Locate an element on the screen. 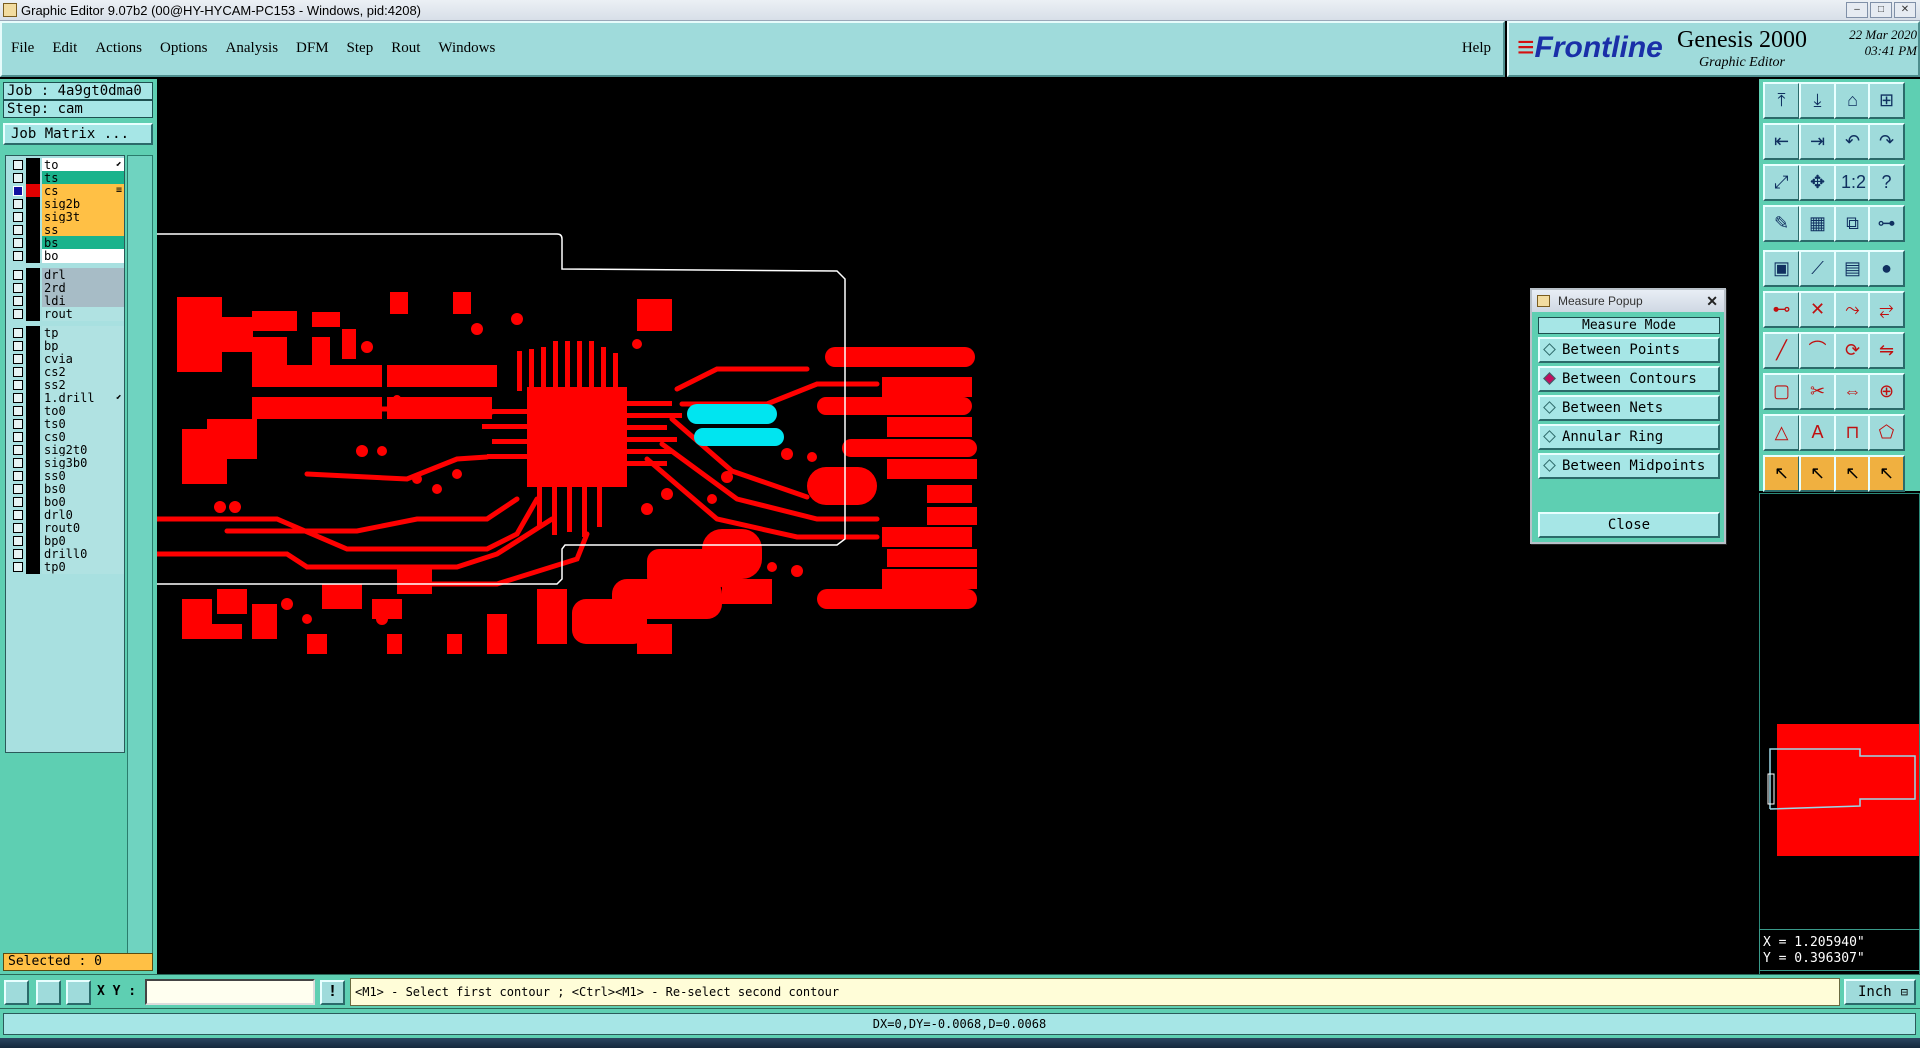 This screenshot has width=1920, height=1048. scale-icon: 1:2 is located at coordinates (1852, 182).